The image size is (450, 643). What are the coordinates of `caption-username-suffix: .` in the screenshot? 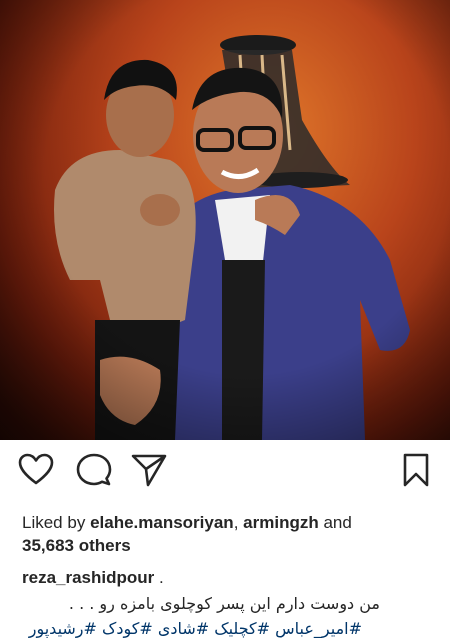 It's located at (161, 577).